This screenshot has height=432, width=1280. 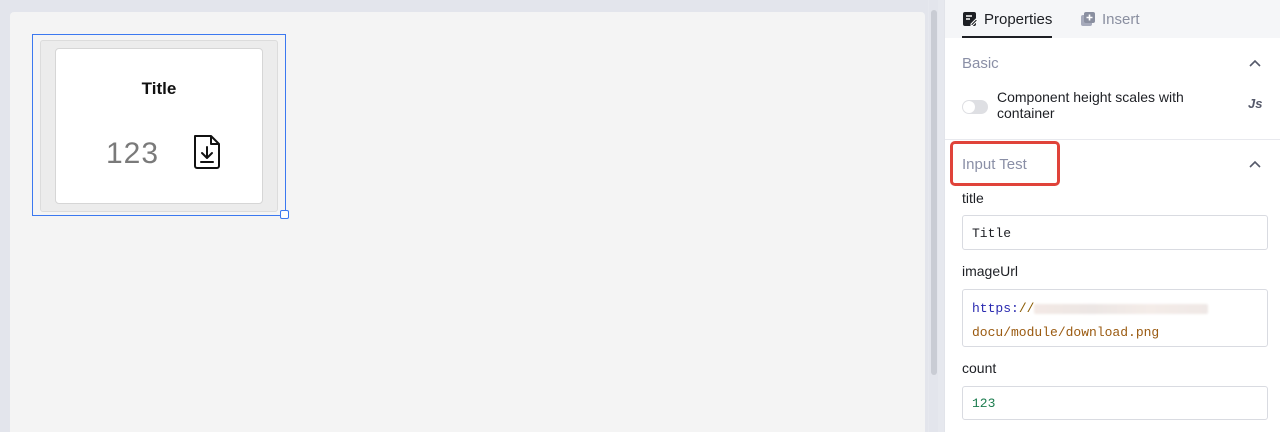 I want to click on card-count: 123, so click(x=133, y=153).